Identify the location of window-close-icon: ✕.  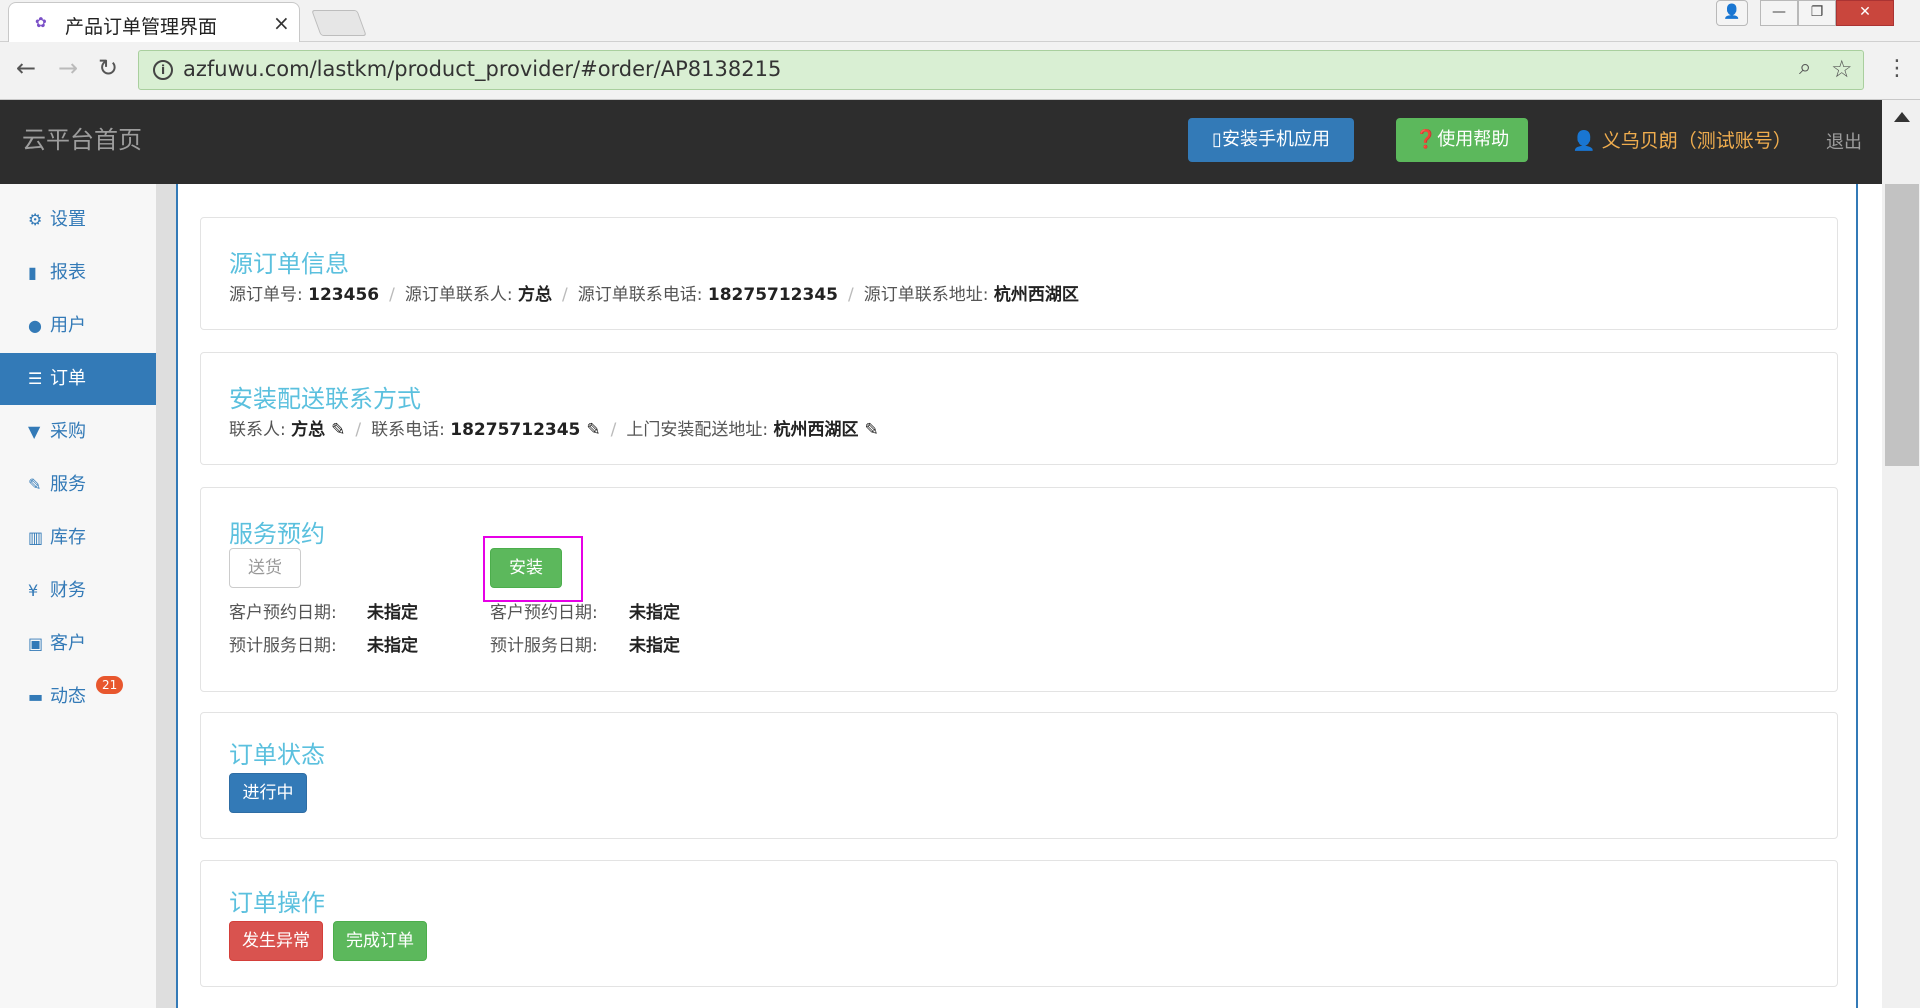
(1865, 13).